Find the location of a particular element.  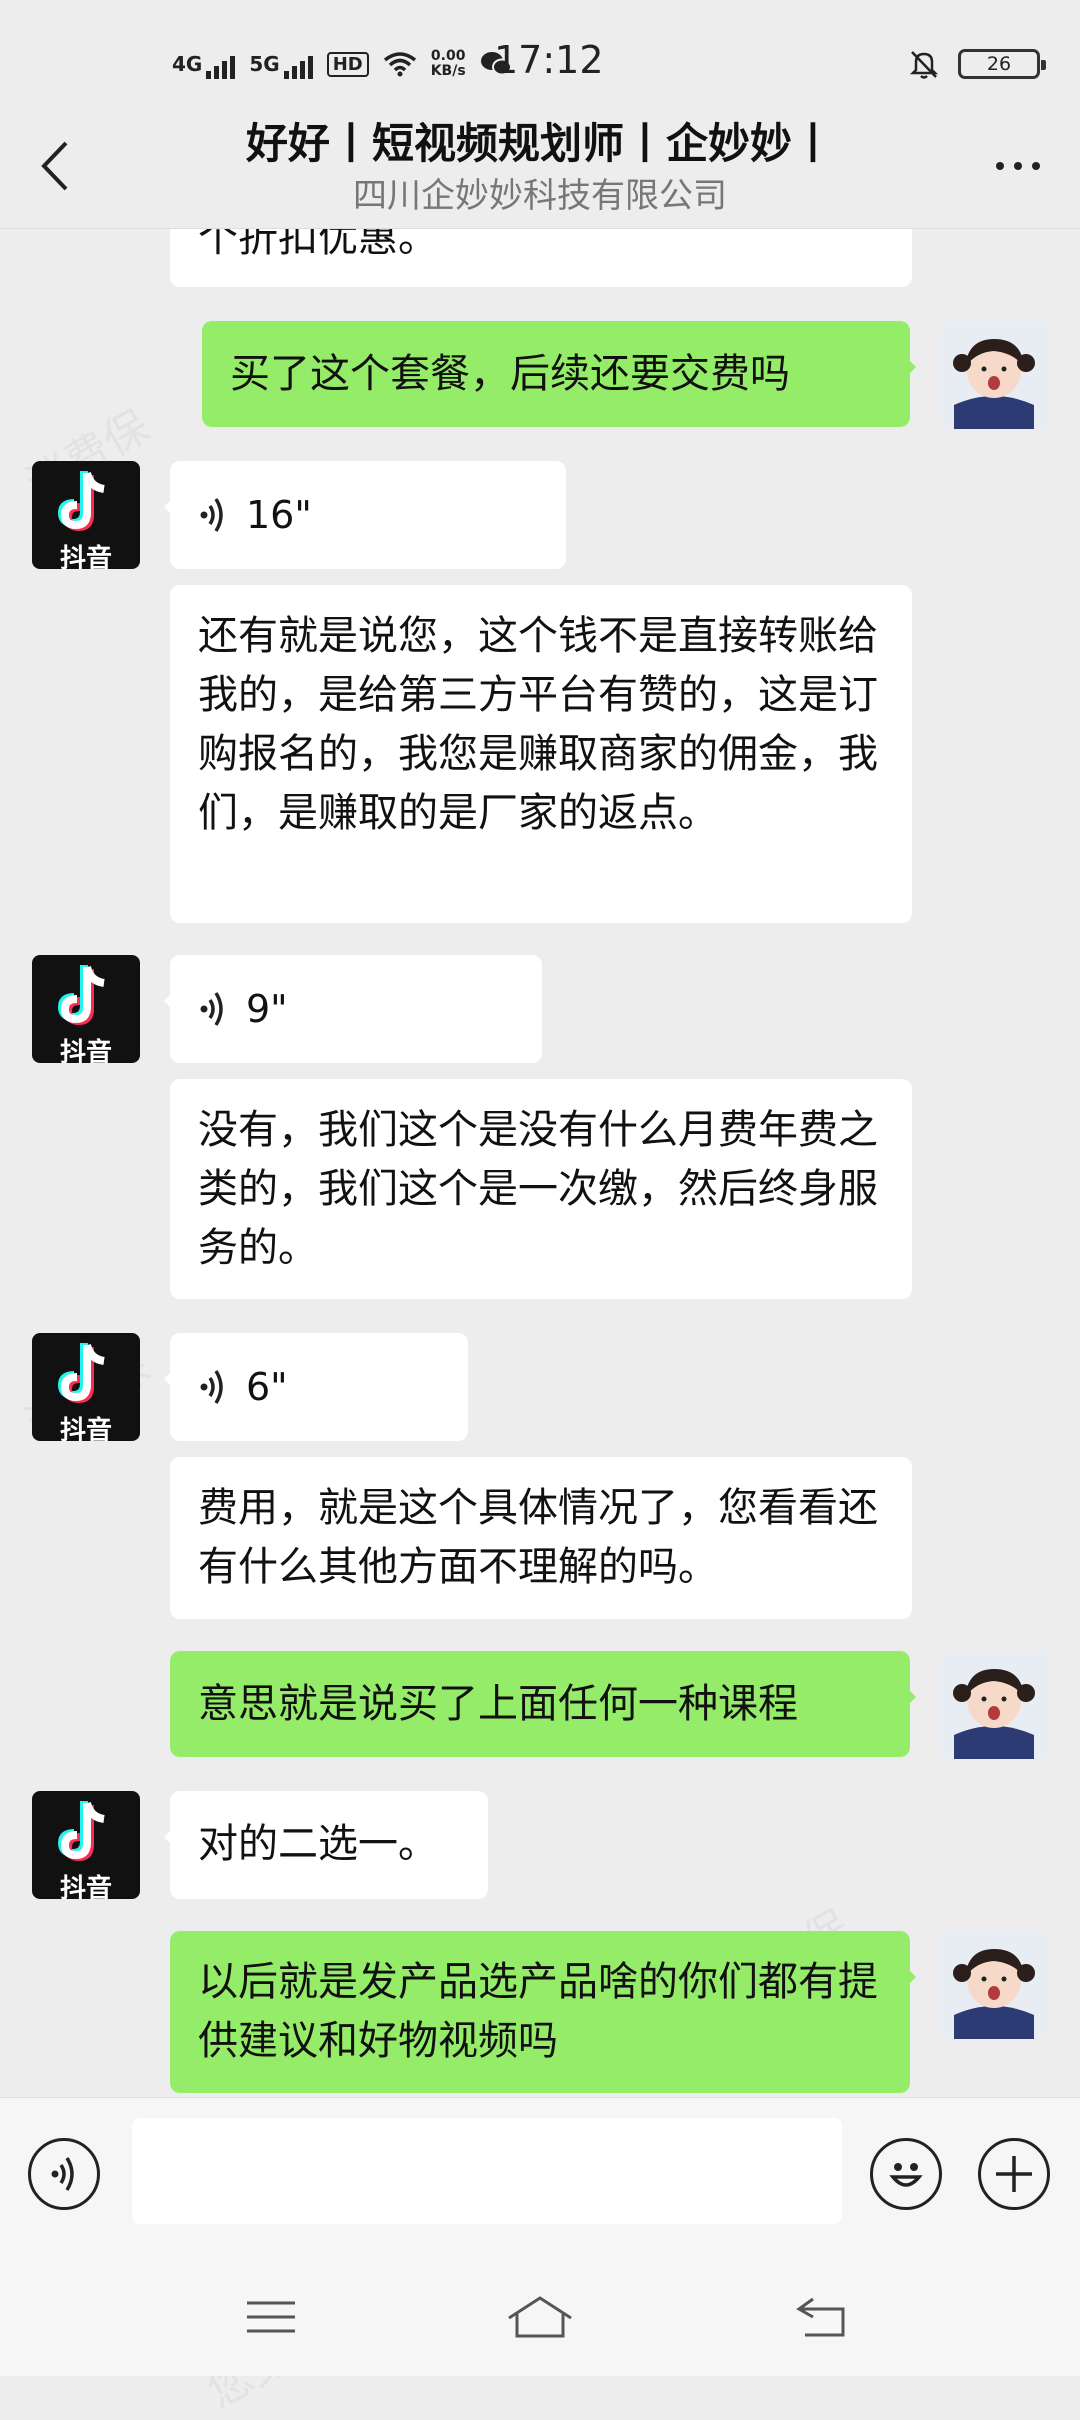

message-text: 以后就是发产品选产品啥的你们都有提供建议和好物视频吗 is located at coordinates (538, 2011).